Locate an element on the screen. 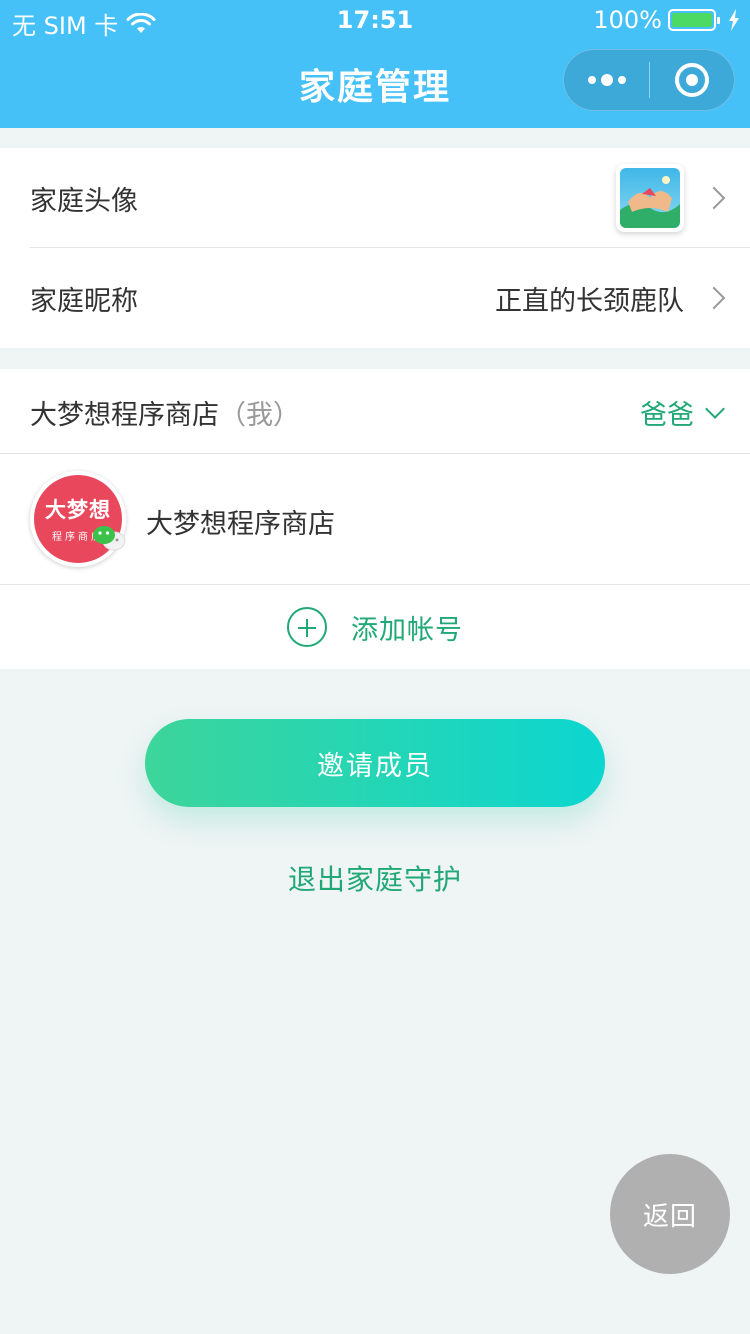 The height and width of the screenshot is (1334, 750). avatar: 大梦想 程序商店 is located at coordinates (78, 519).